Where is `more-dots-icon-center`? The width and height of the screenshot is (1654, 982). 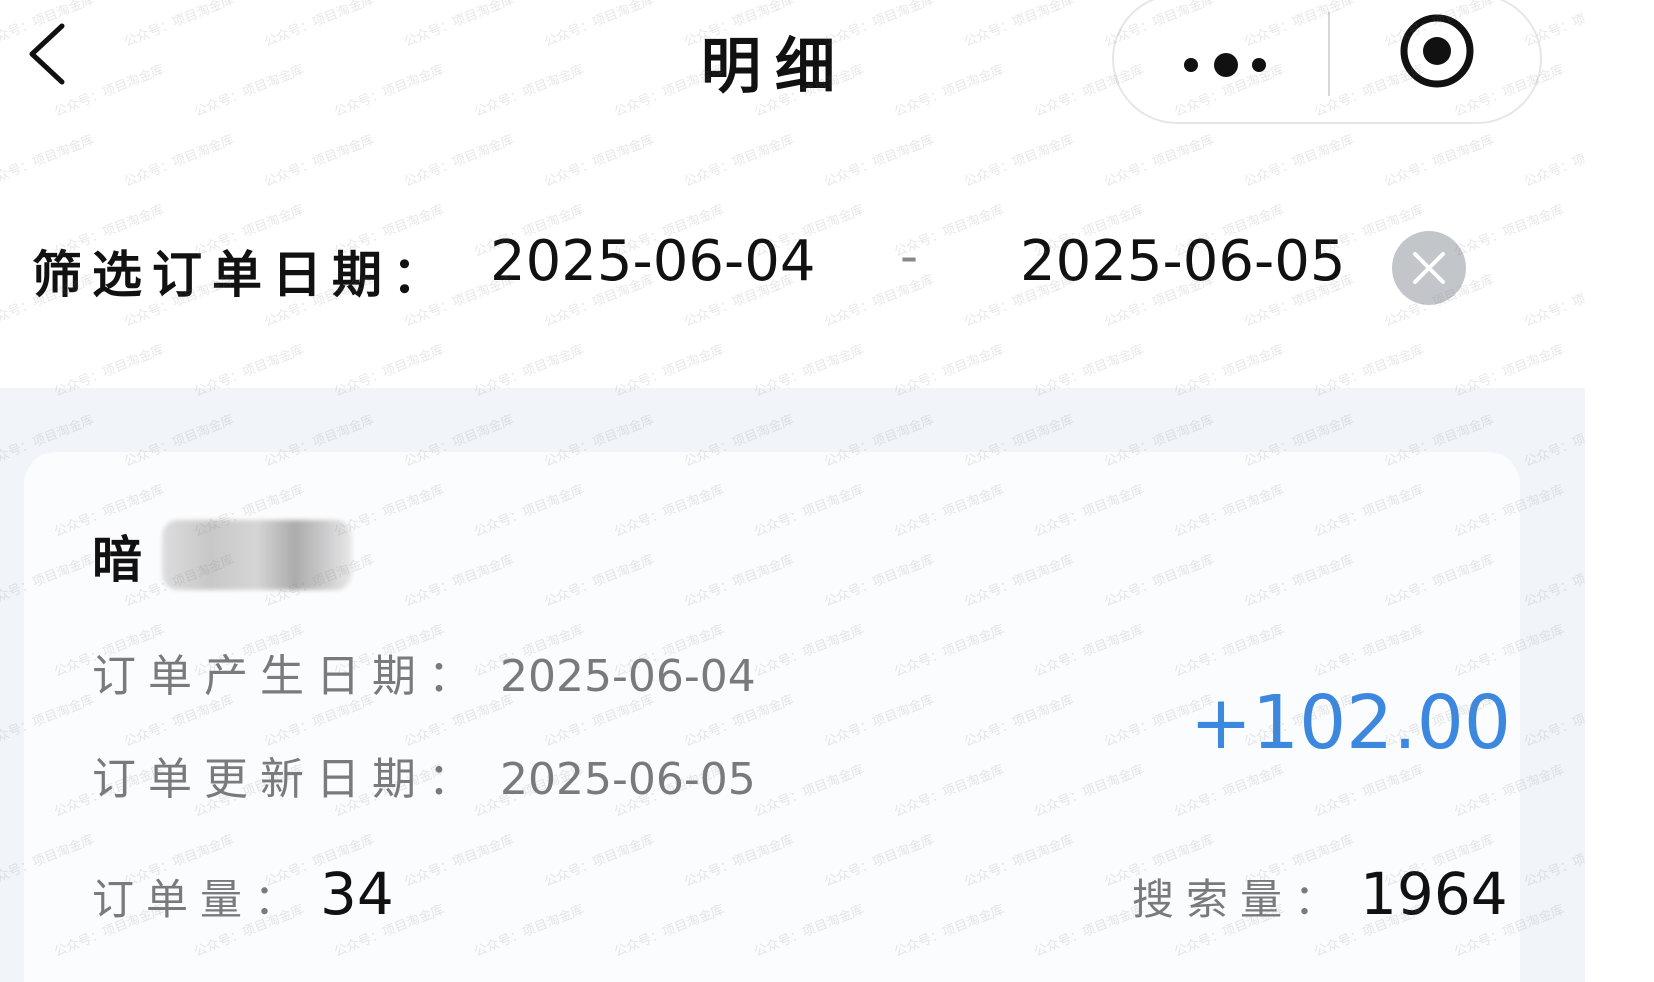 more-dots-icon-center is located at coordinates (1226, 65).